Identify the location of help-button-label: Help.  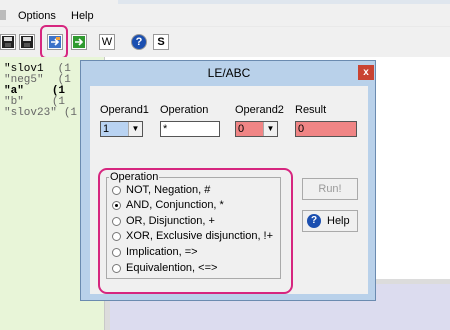
(338, 221).